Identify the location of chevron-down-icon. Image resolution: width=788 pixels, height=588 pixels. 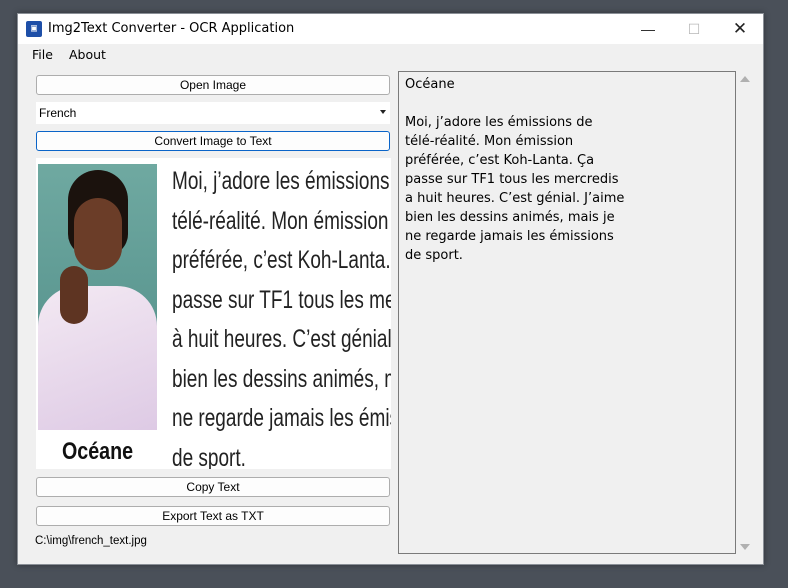
(383, 112).